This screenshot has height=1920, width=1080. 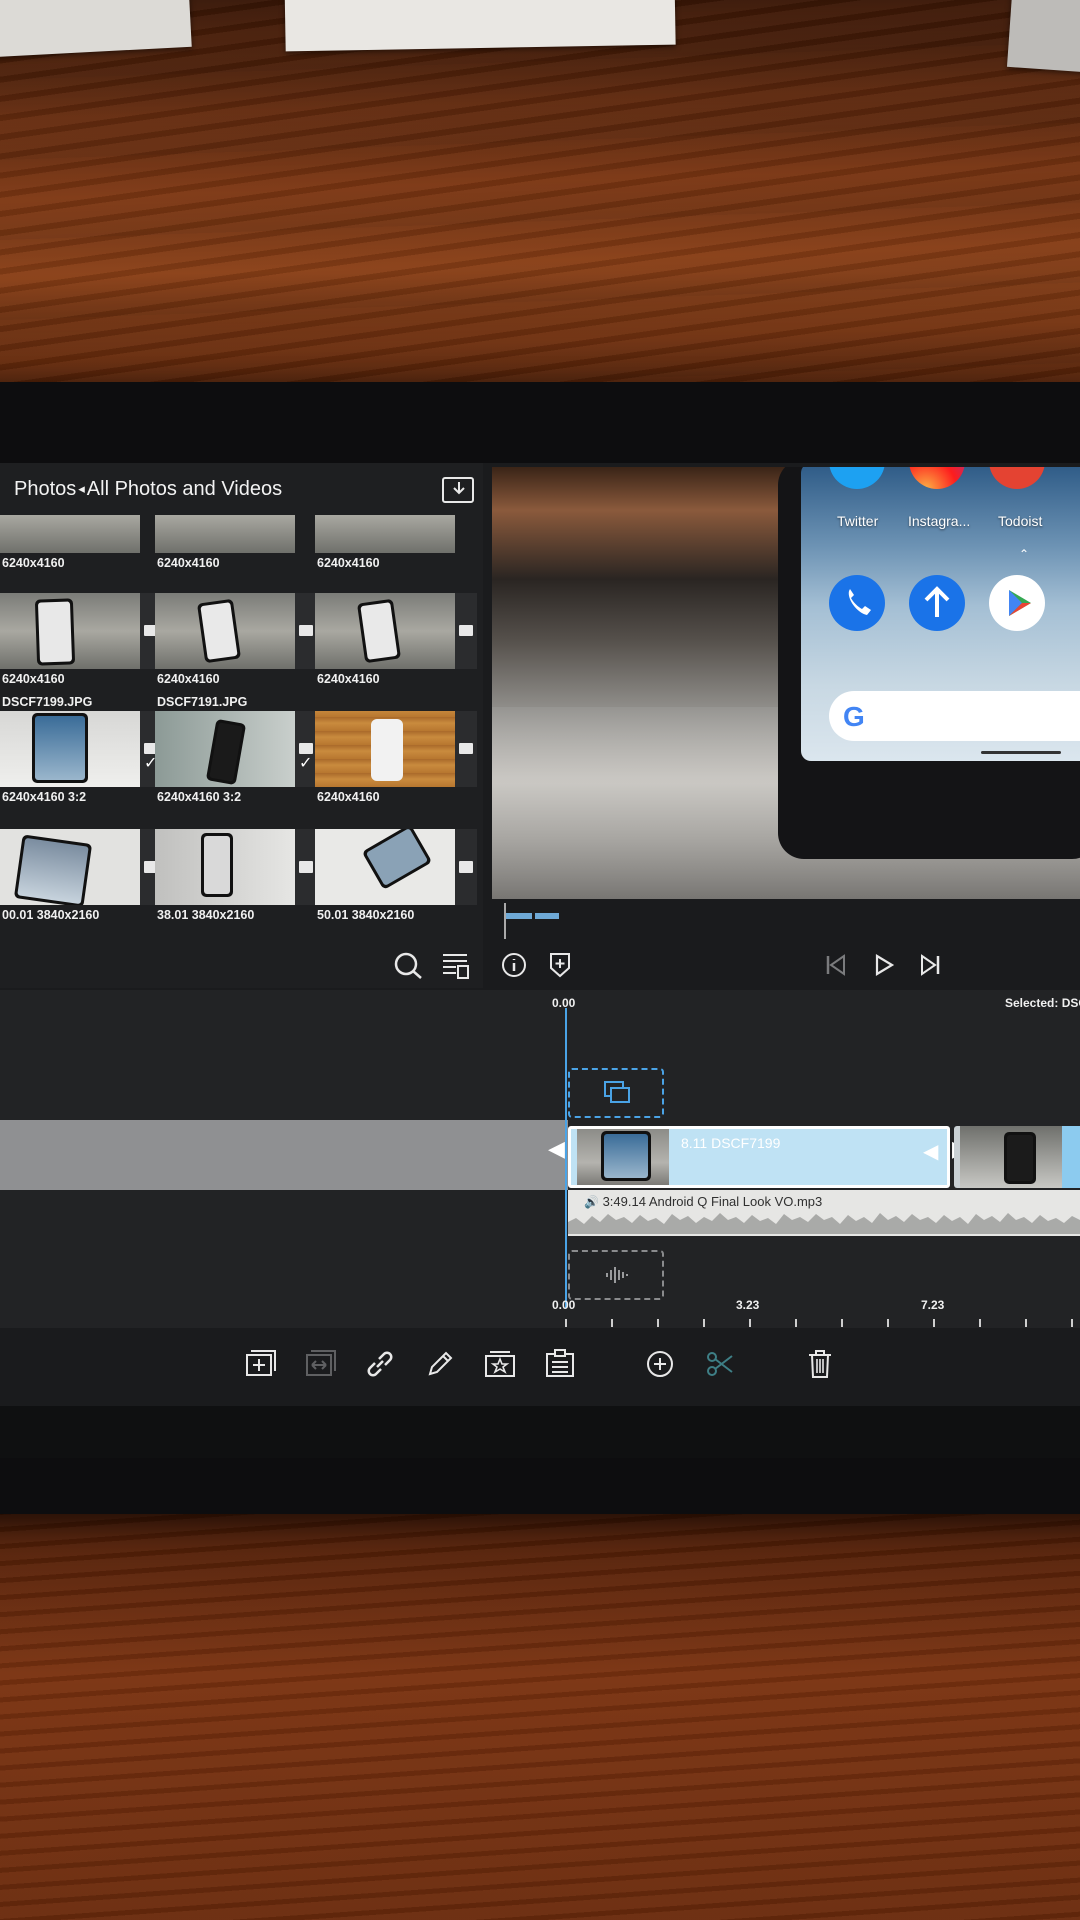 I want to click on overlay-dropzone, so click(x=616, y=1093).